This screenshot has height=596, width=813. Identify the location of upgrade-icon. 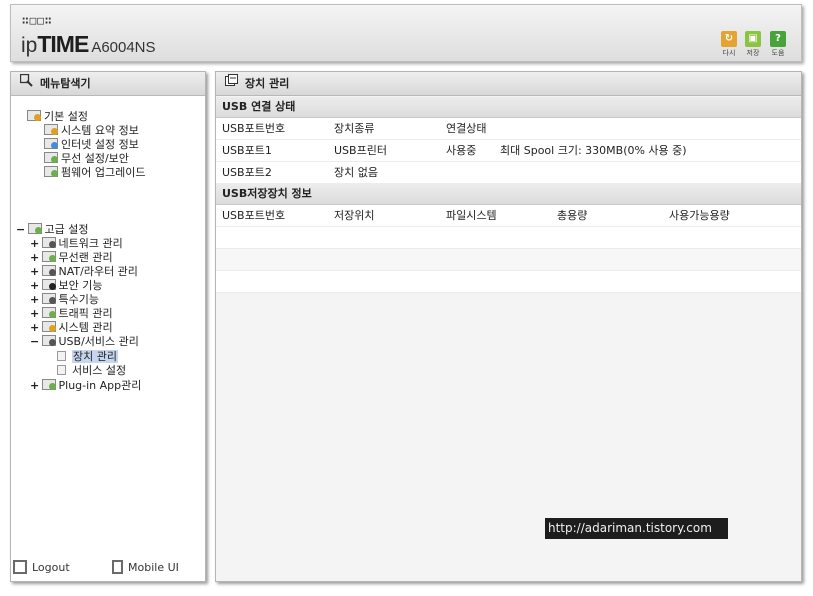
(51, 171).